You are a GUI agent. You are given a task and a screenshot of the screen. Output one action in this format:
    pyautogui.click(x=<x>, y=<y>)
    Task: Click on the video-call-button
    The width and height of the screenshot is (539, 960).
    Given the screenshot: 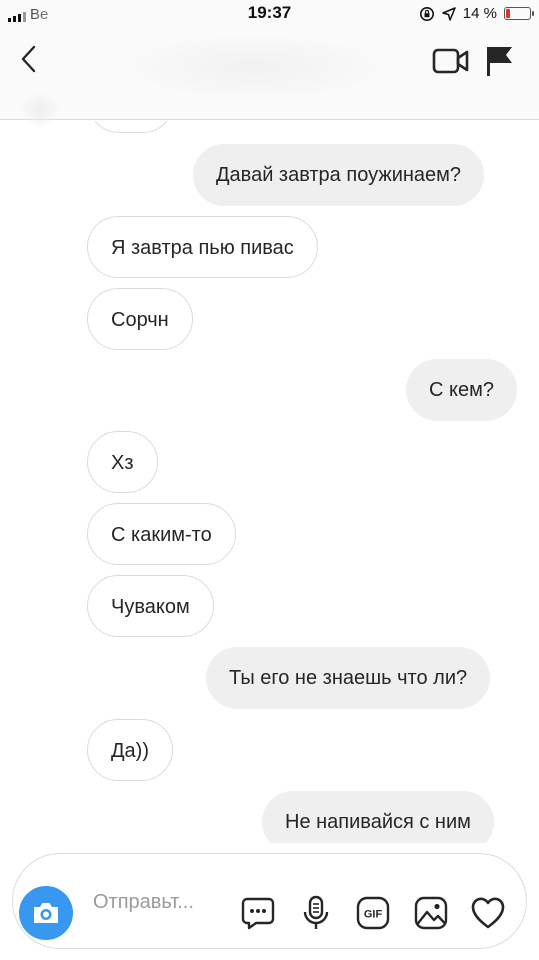 What is the action you would take?
    pyautogui.click(x=451, y=61)
    